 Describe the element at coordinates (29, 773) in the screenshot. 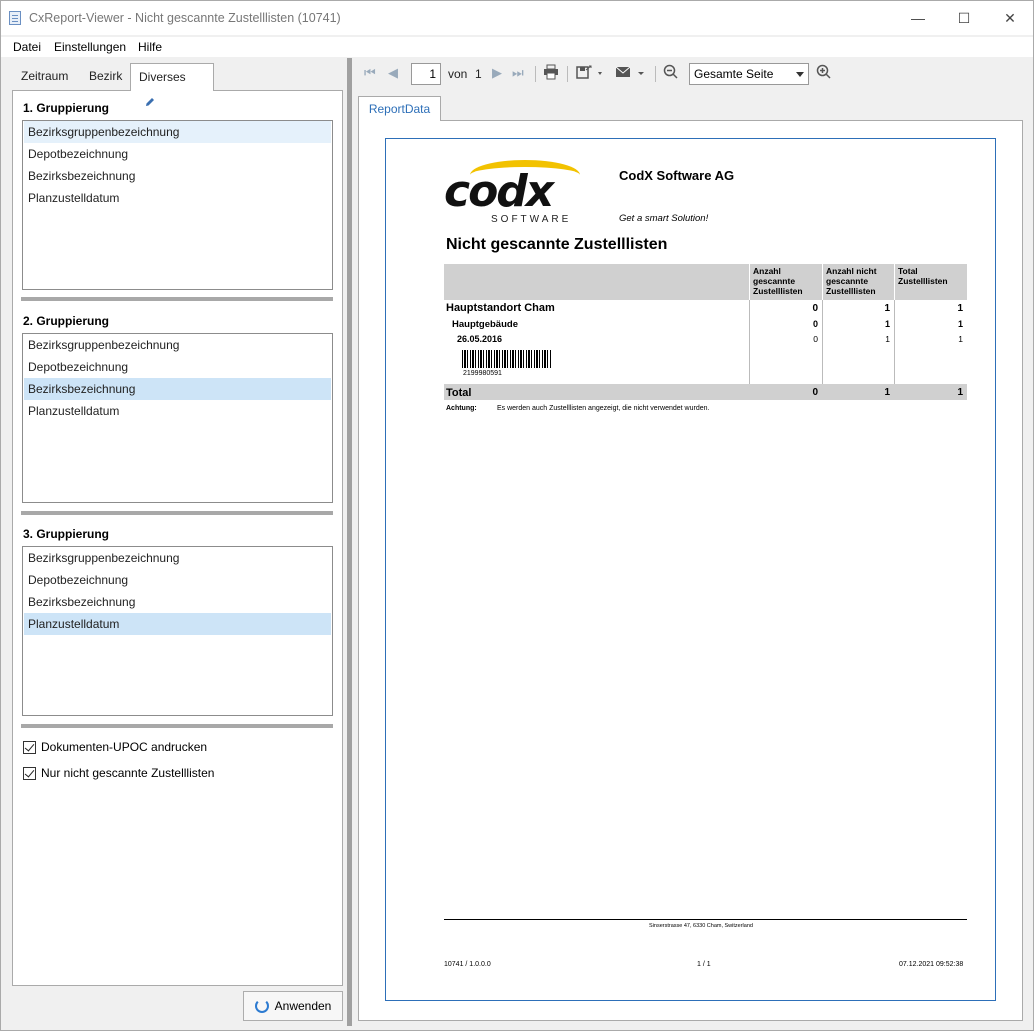

I see `checkbox-nicht-gescannt` at that location.